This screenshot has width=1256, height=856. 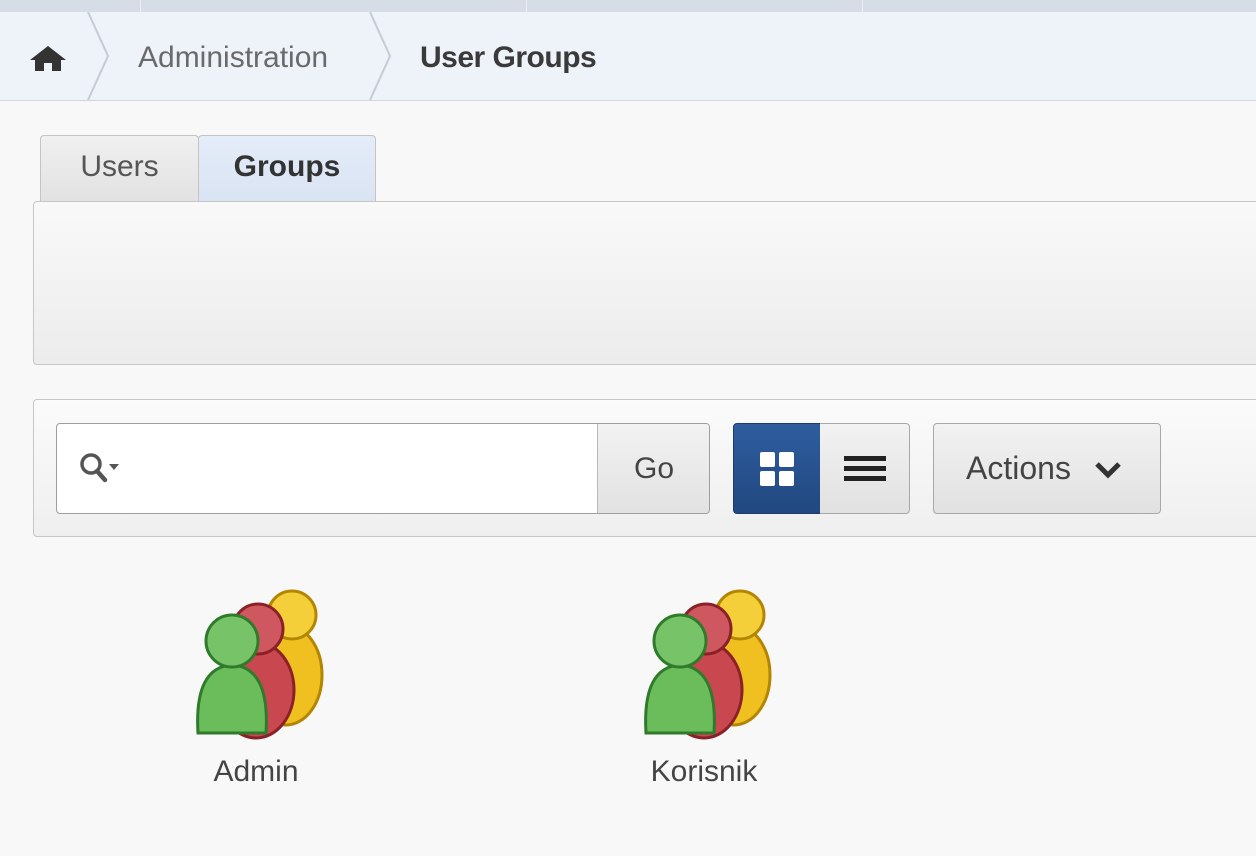 I want to click on search-box: Go, so click(x=383, y=468).